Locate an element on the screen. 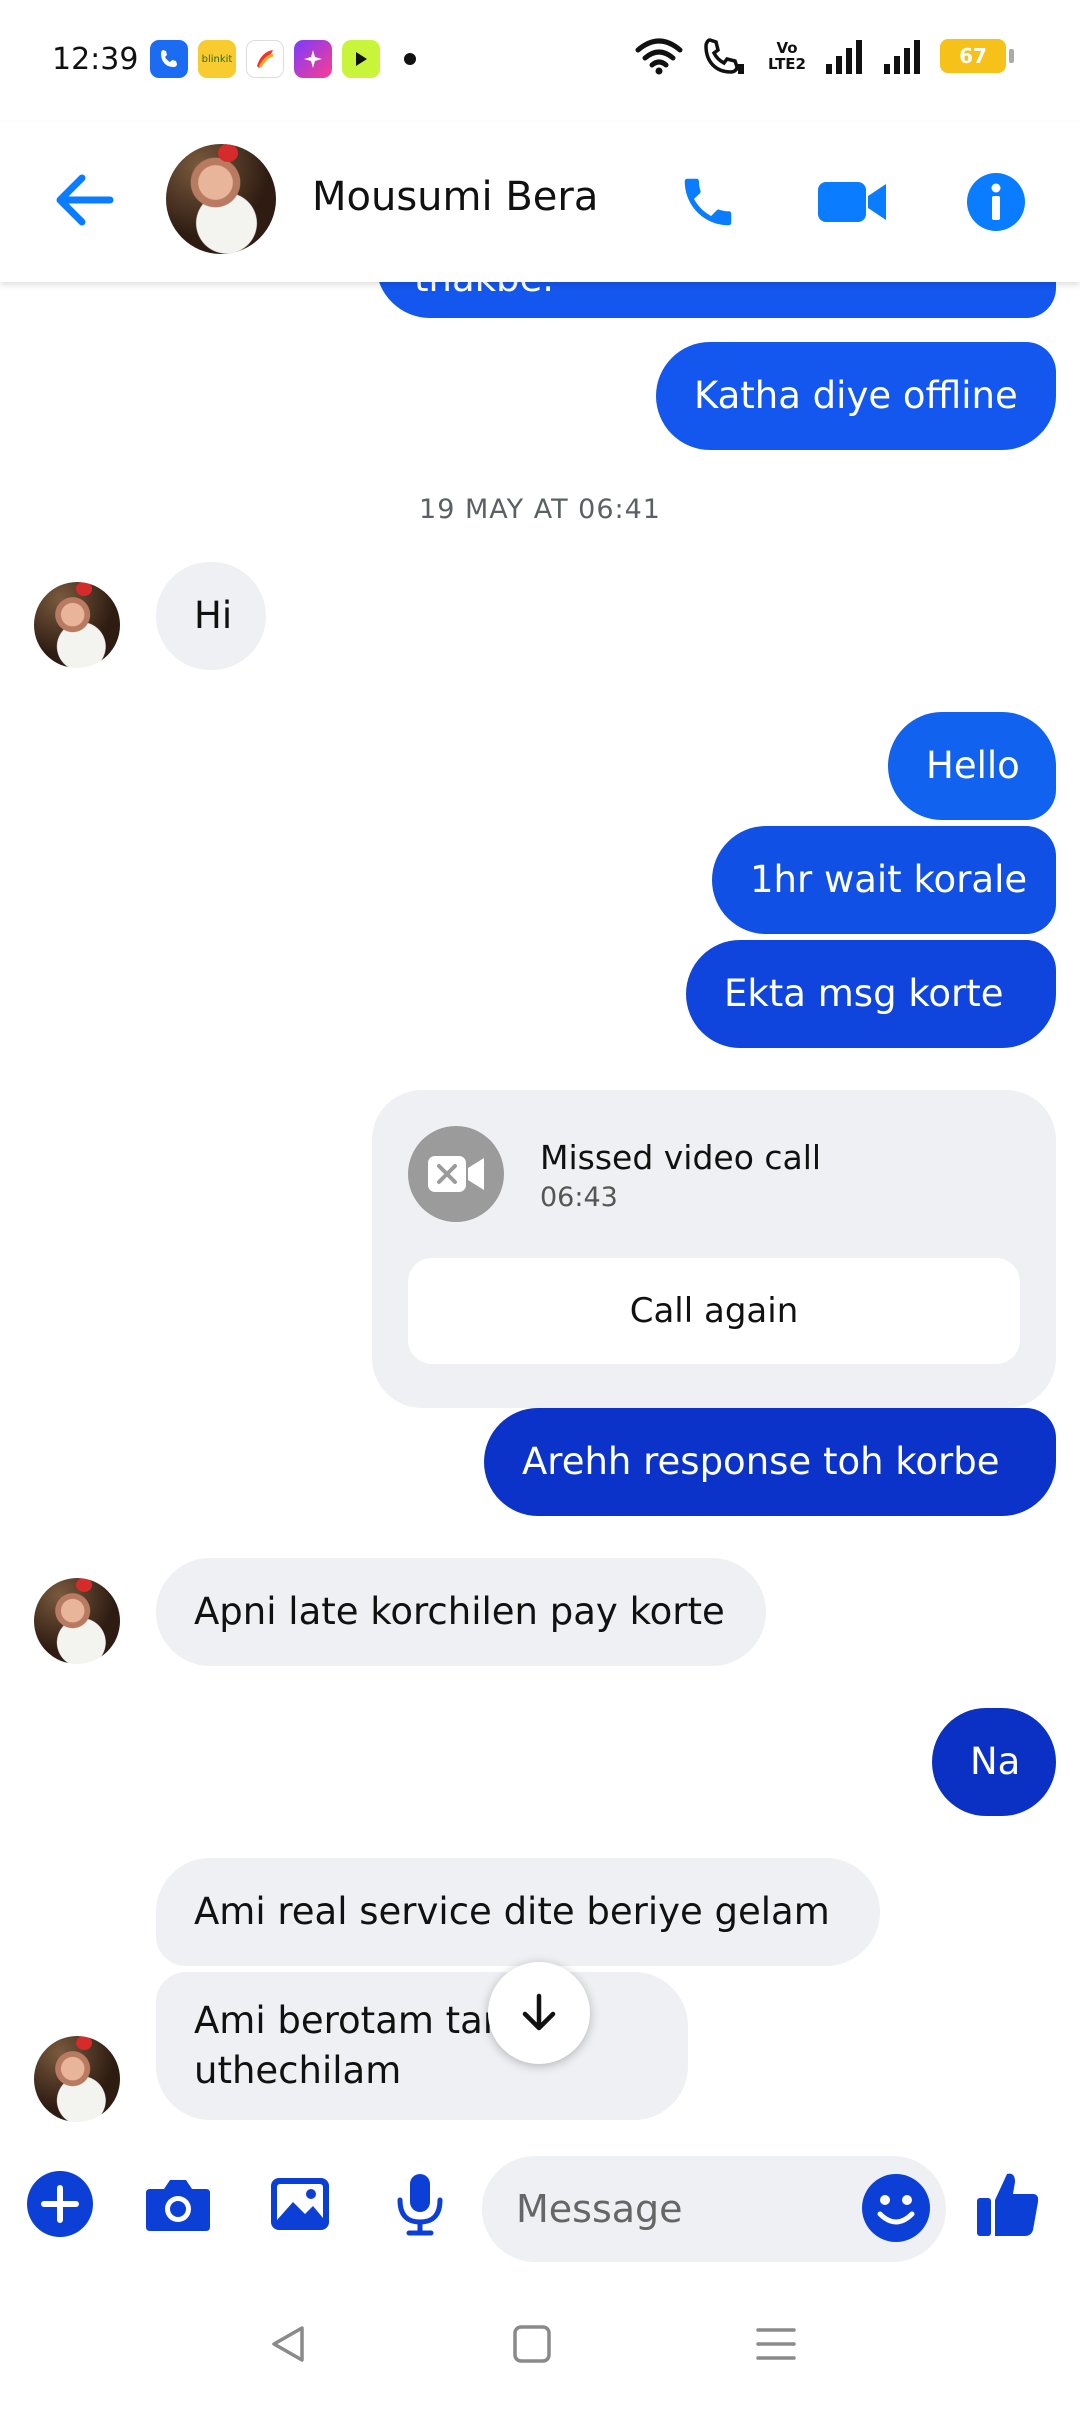  thumbs-up-icon is located at coordinates (1008, 2204).